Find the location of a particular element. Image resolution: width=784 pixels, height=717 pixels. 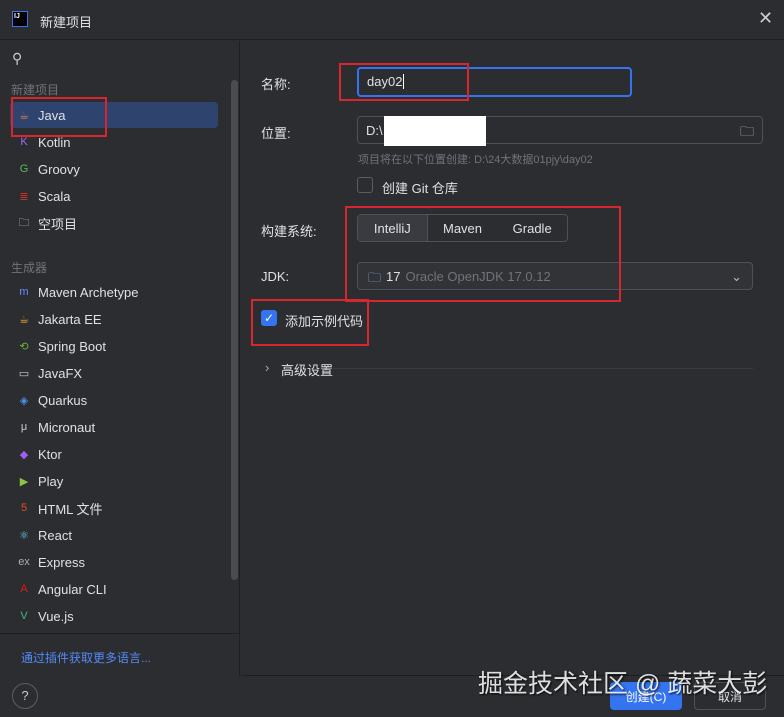

watermark: 掘金技术社区 @ 蔬菜大彭 is located at coordinates (623, 684).